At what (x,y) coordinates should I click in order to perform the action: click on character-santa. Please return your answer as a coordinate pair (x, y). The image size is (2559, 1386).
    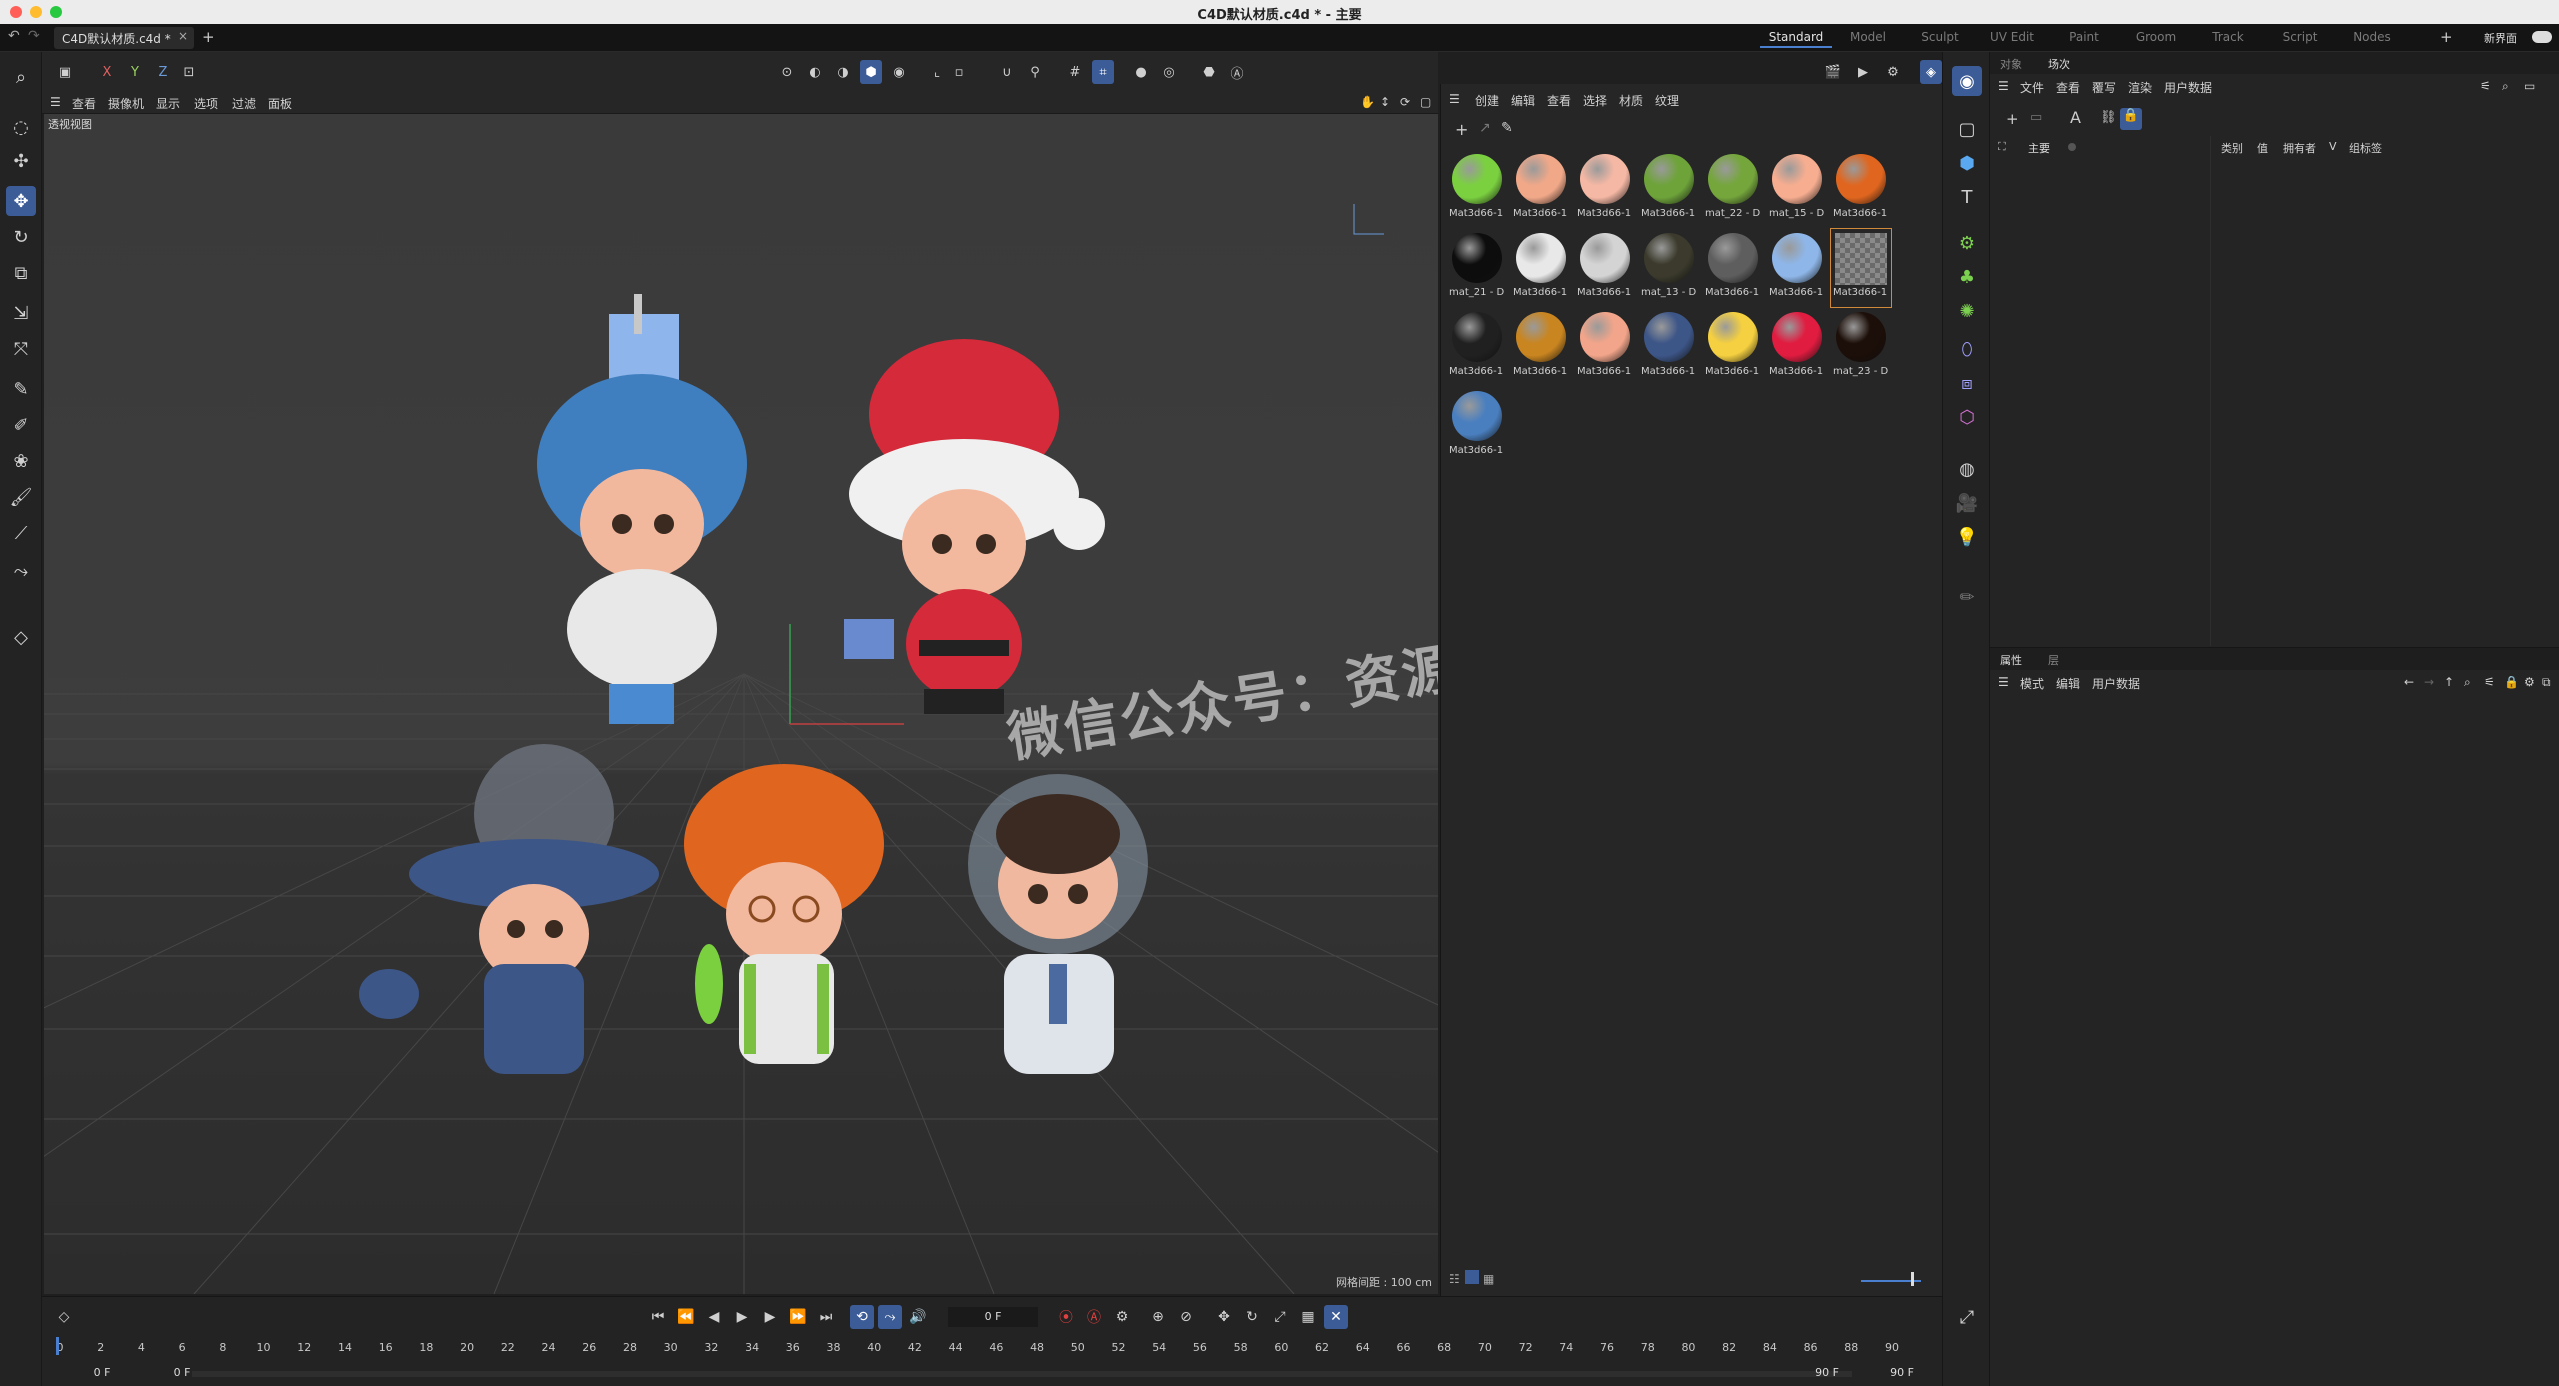
    Looking at the image, I should click on (974, 526).